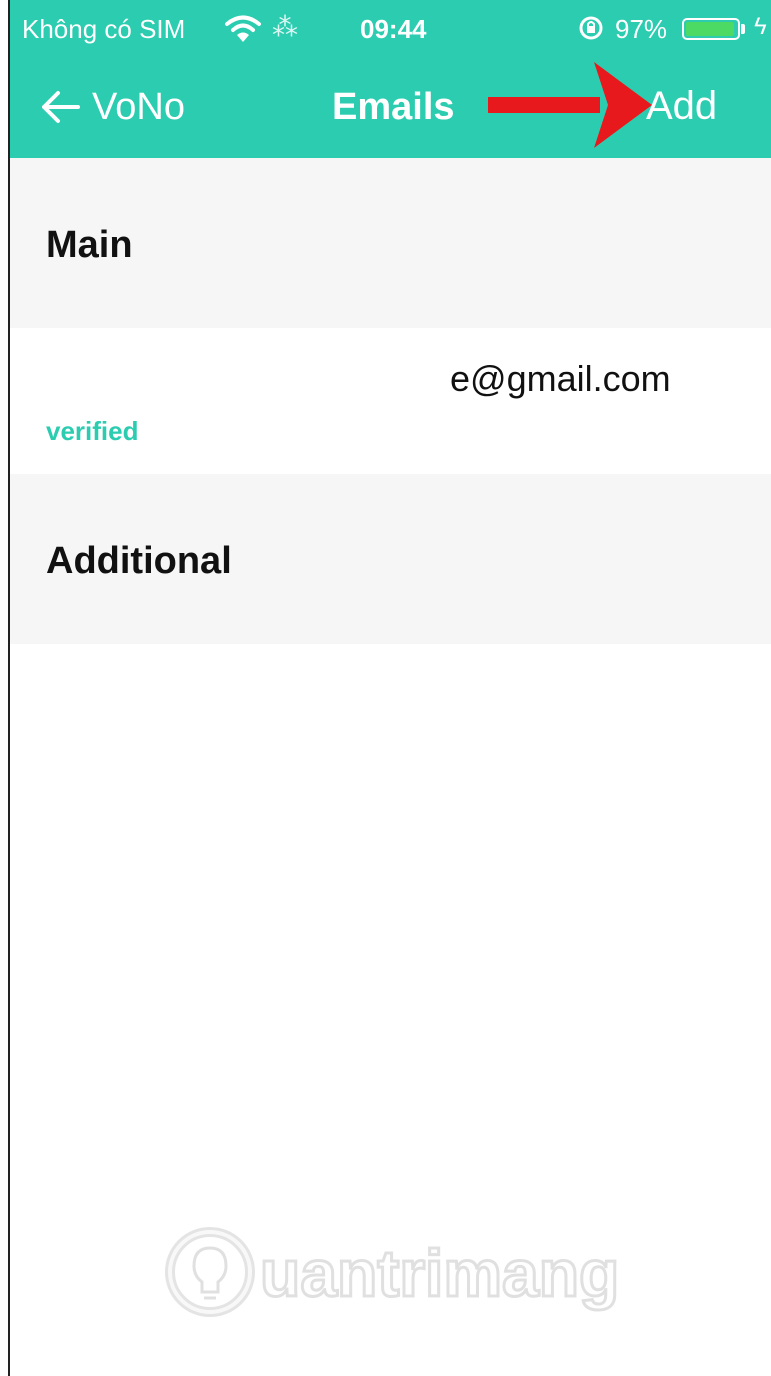 This screenshot has height=1376, width=771. I want to click on email-address: e@gmail.com, so click(560, 378).